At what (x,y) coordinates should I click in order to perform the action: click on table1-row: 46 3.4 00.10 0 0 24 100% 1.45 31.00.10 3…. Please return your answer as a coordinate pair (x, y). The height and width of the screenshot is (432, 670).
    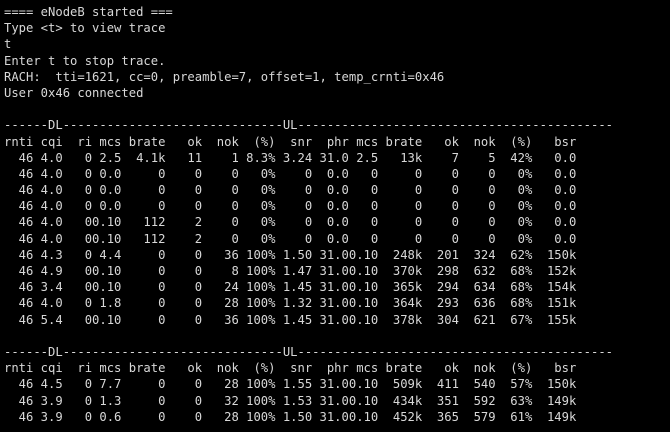
    Looking at the image, I should click on (290, 287).